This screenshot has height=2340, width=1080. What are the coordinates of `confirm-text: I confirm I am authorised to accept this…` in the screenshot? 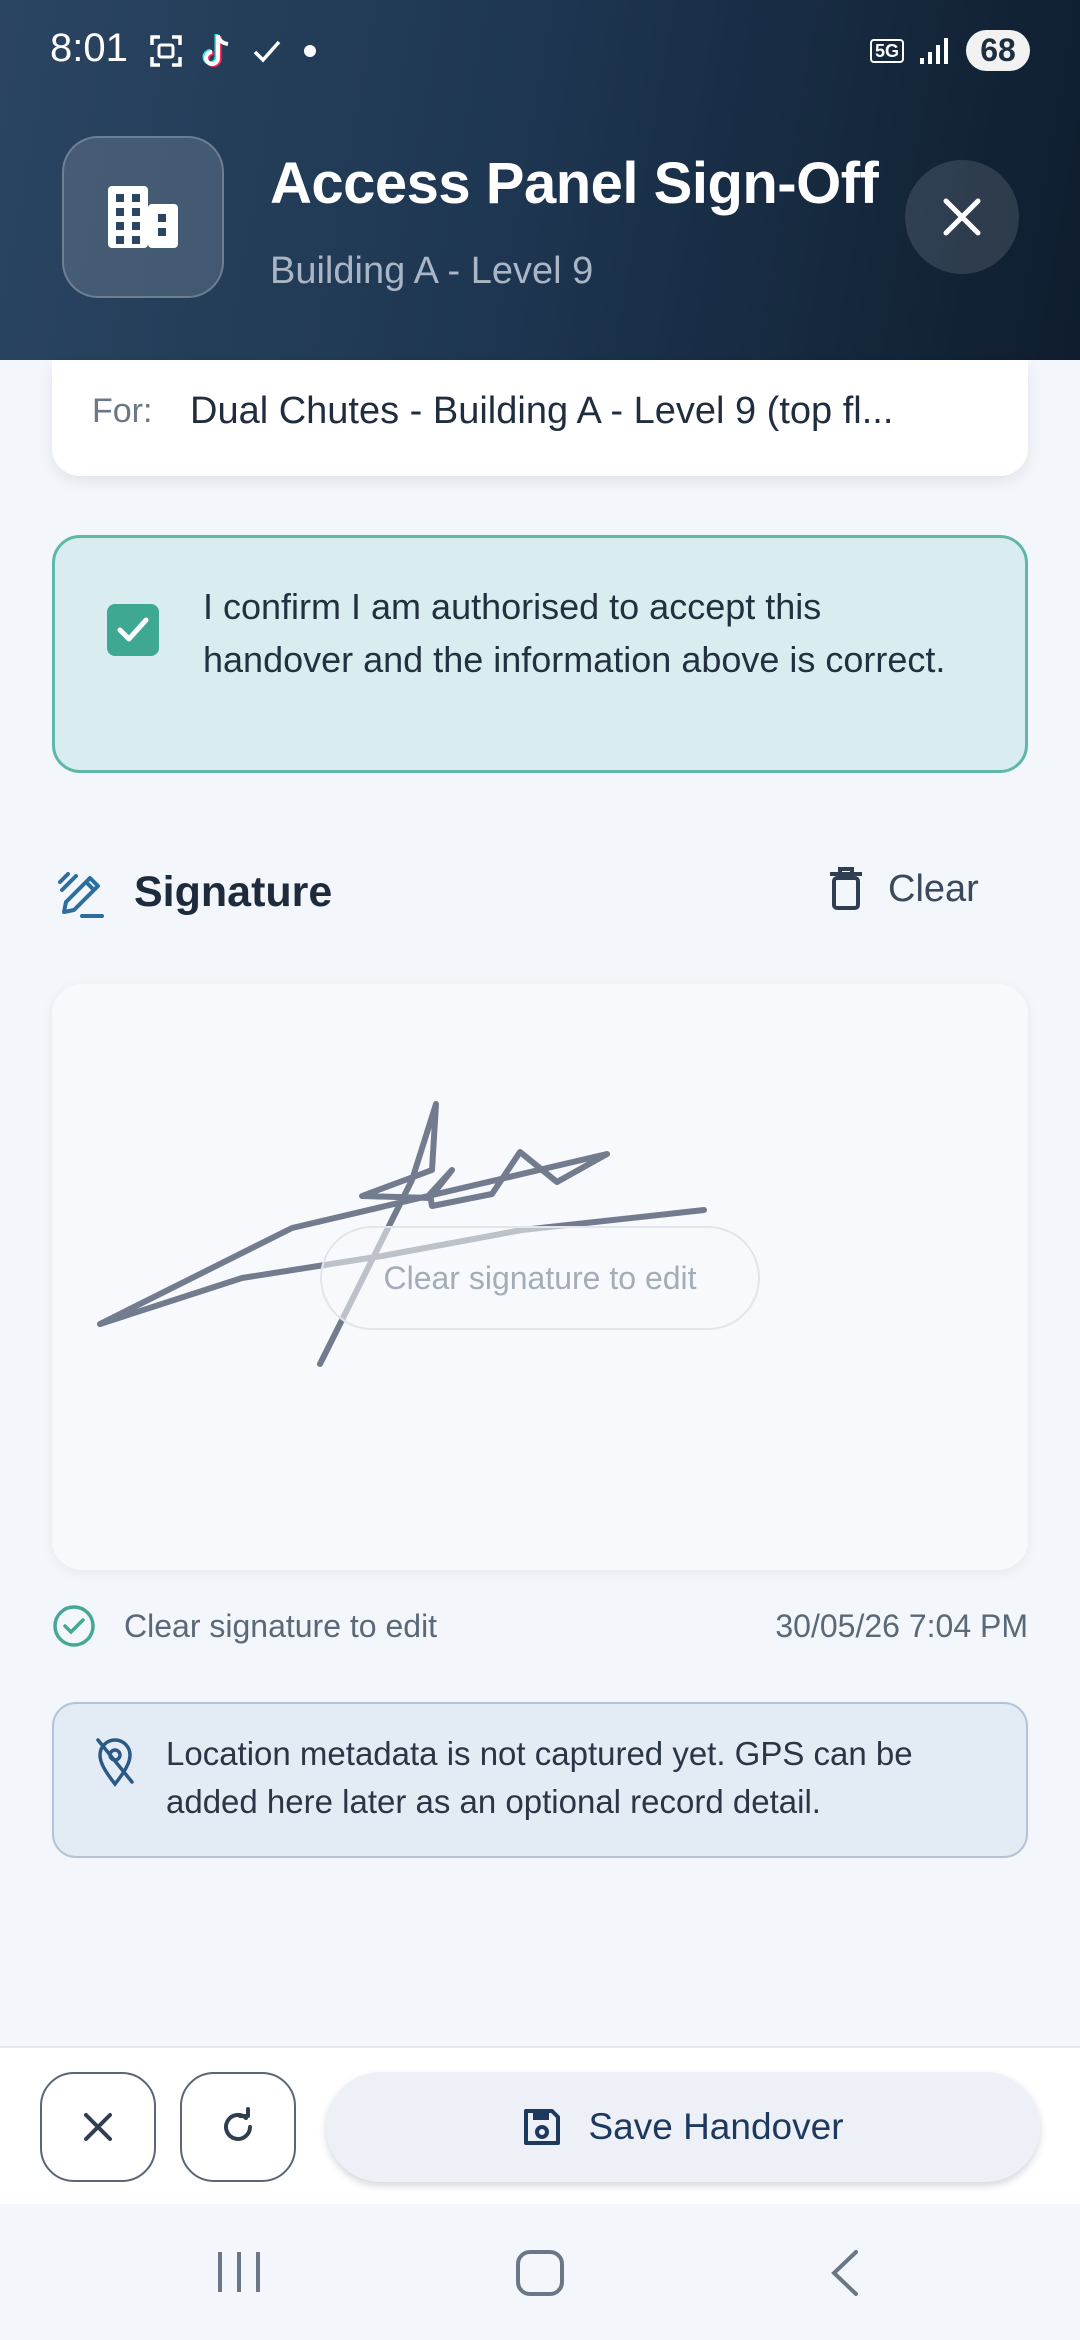 It's located at (574, 633).